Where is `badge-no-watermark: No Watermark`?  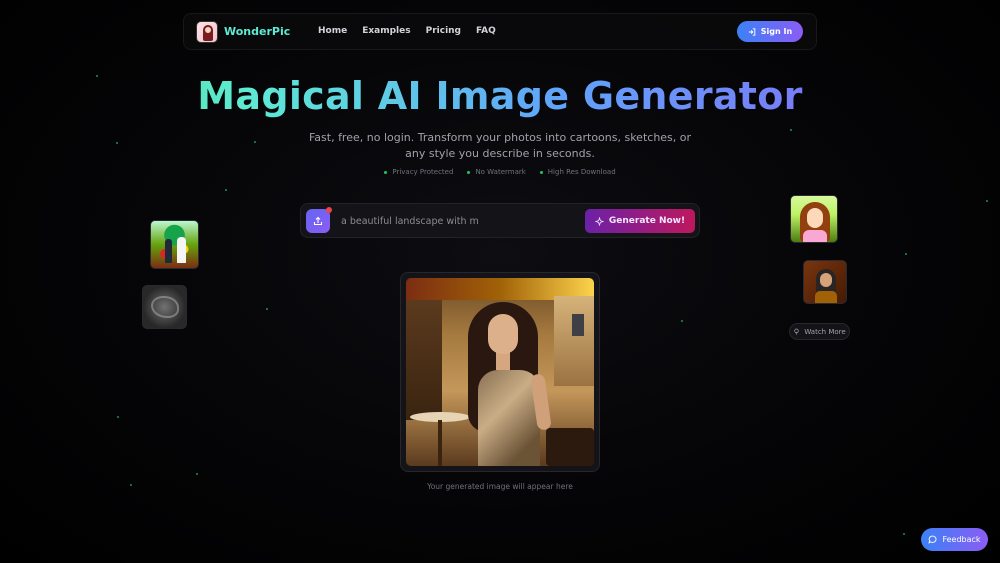
badge-no-watermark: No Watermark is located at coordinates (496, 172).